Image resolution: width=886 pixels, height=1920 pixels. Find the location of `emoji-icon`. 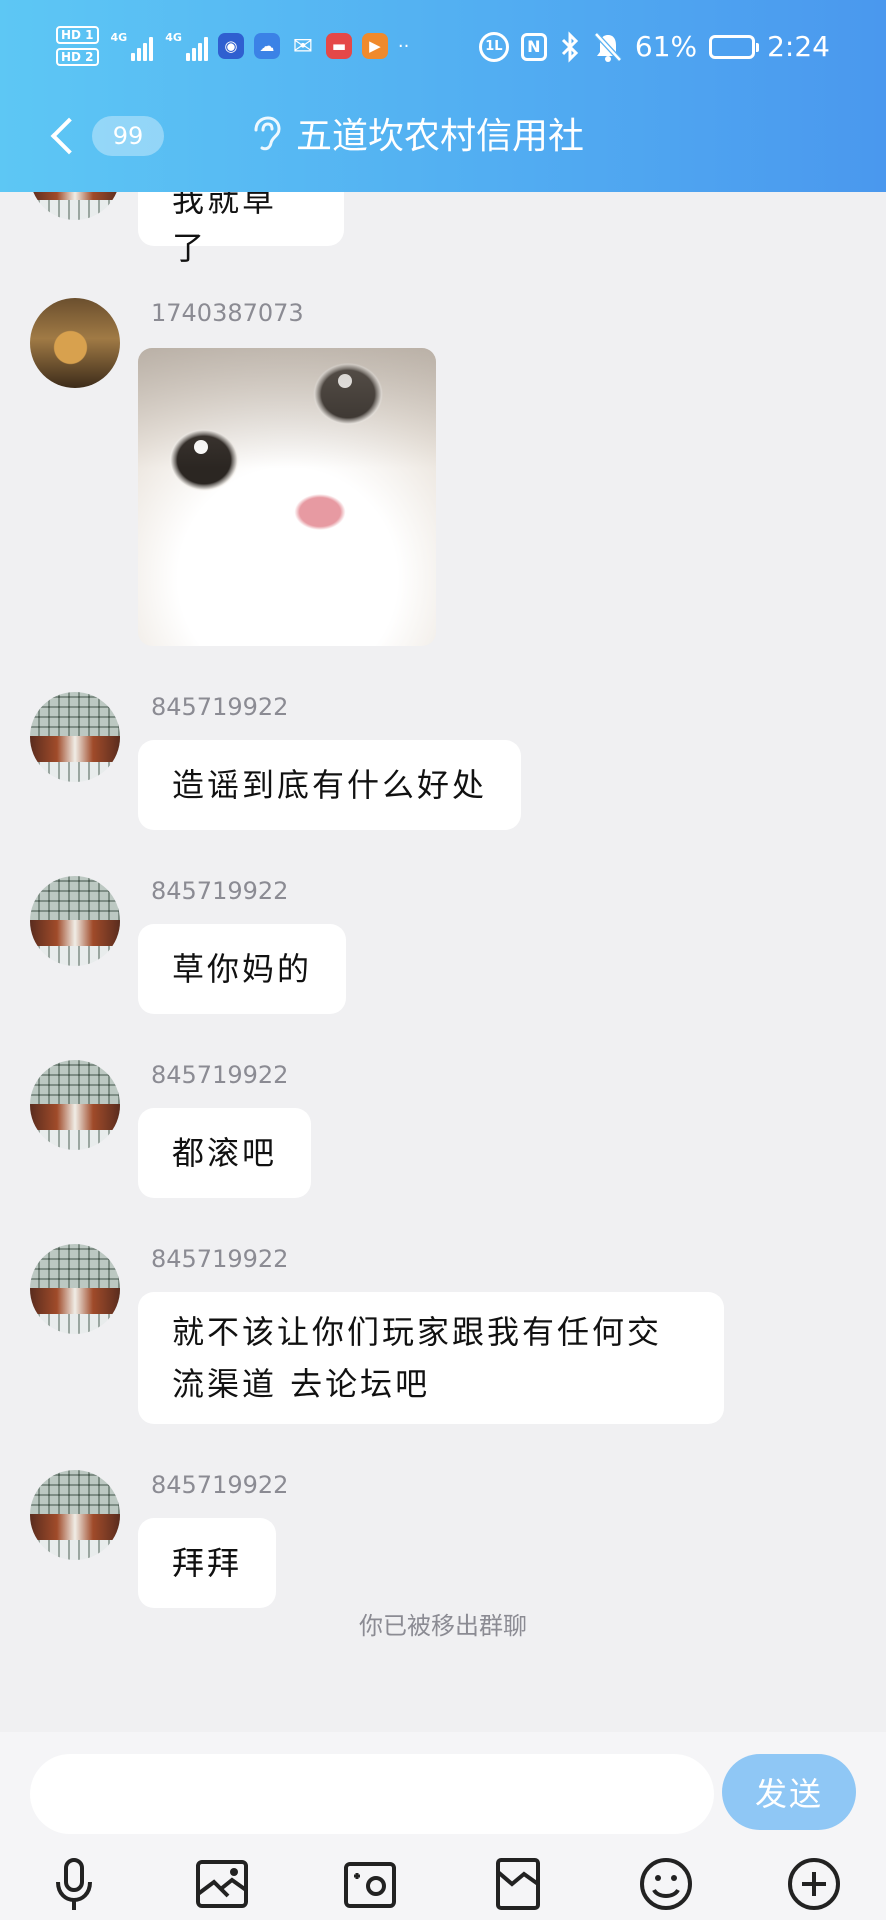

emoji-icon is located at coordinates (666, 1884).